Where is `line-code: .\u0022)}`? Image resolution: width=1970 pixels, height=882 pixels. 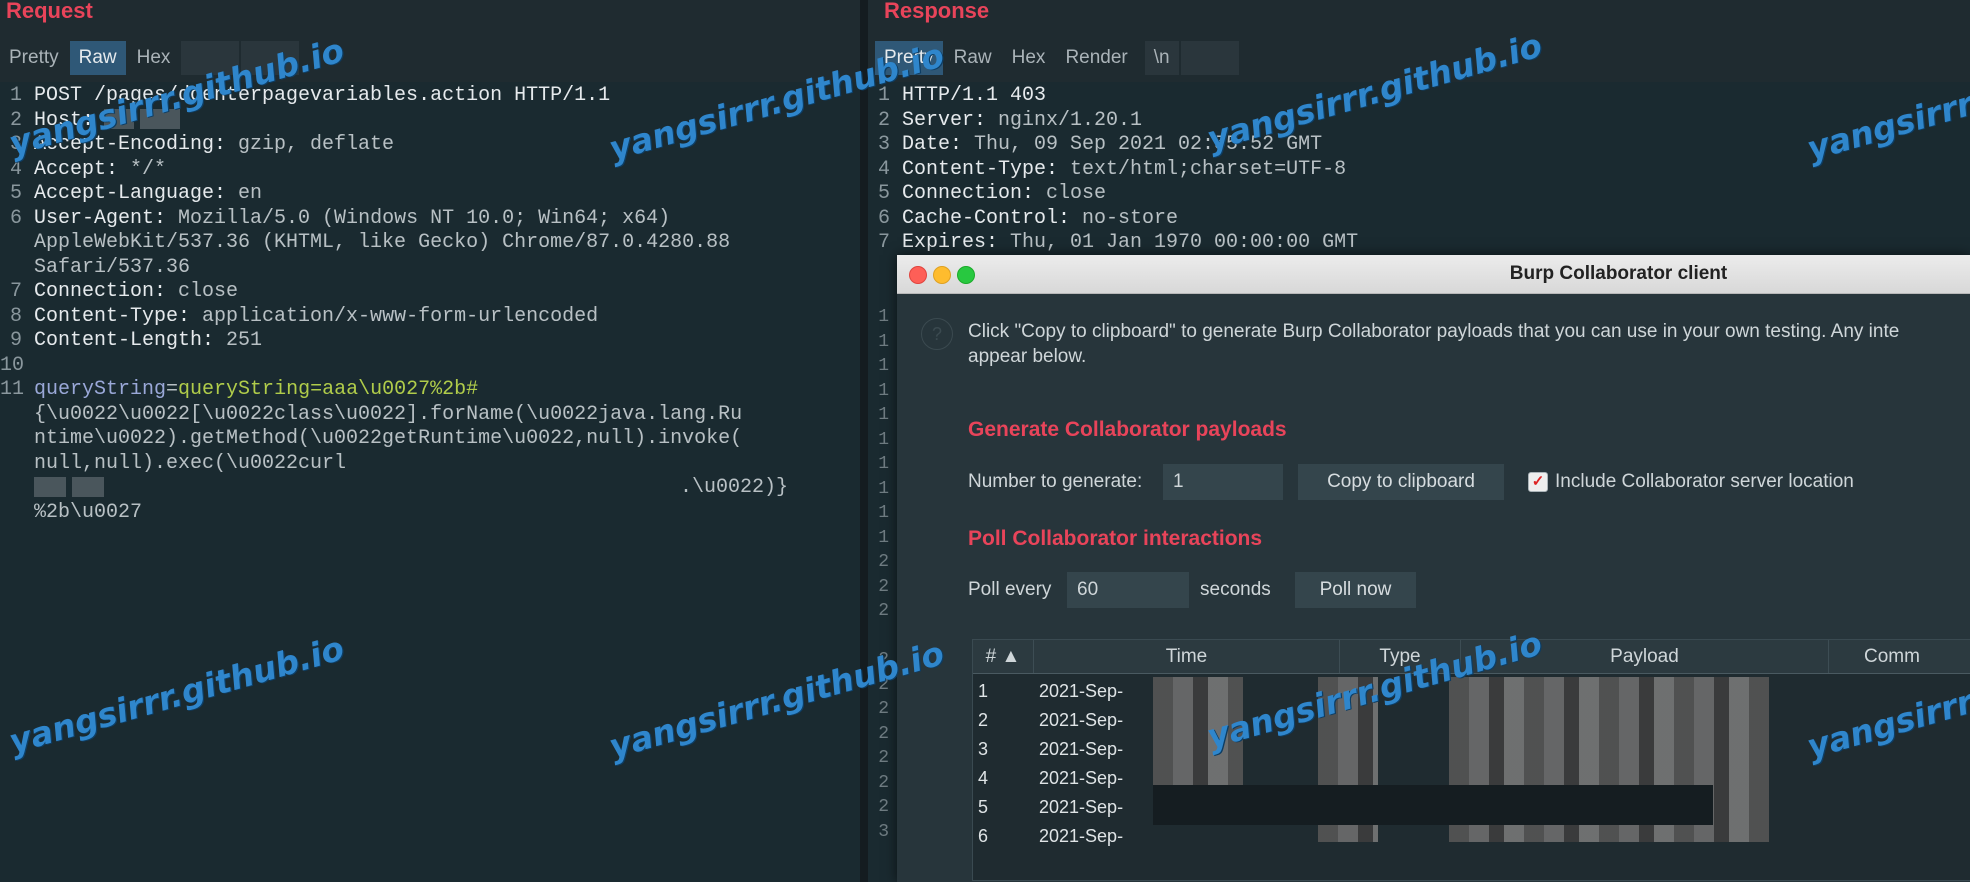
line-code: .\u0022)} is located at coordinates (411, 488).